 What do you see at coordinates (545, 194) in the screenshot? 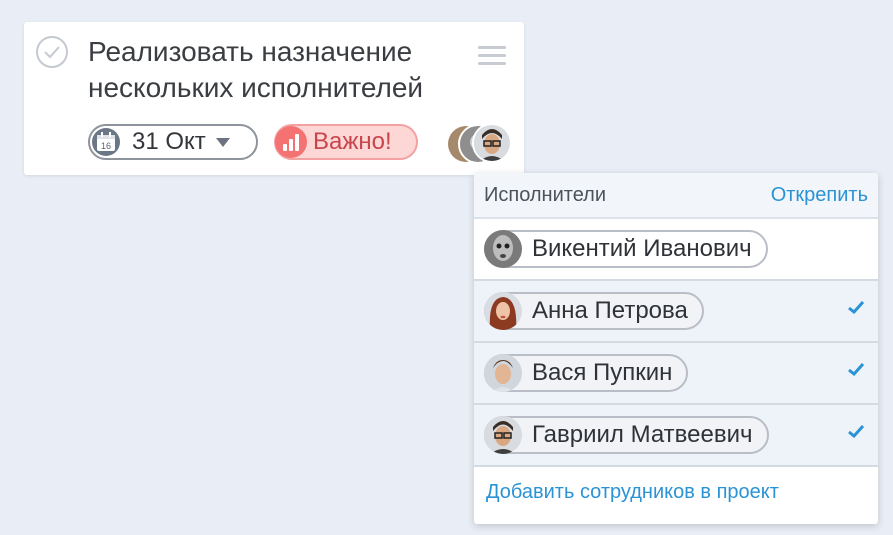
I see `popup-title: Исполнители` at bounding box center [545, 194].